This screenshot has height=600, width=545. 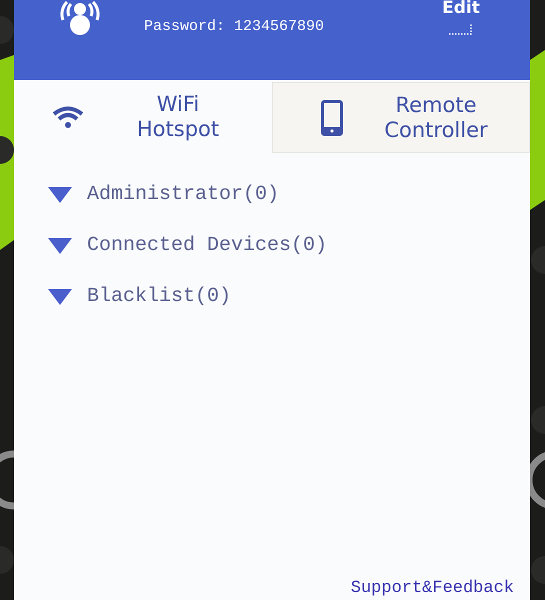 What do you see at coordinates (332, 118) in the screenshot?
I see `phone-icon` at bounding box center [332, 118].